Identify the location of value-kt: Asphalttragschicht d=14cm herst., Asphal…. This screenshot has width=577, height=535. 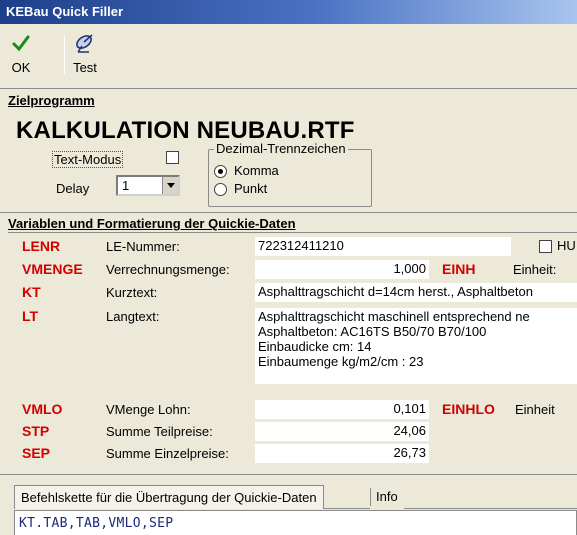
(416, 292).